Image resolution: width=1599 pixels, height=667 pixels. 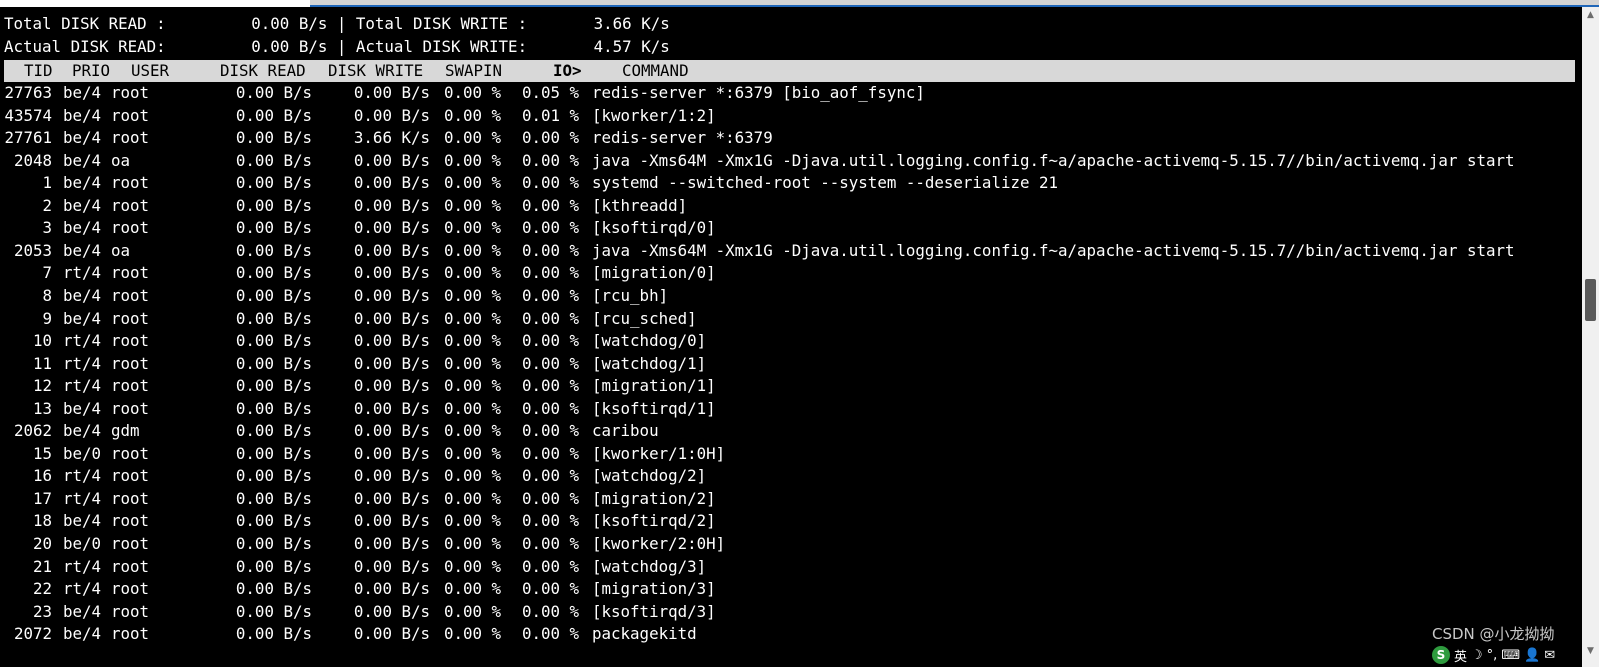 What do you see at coordinates (1549, 655) in the screenshot?
I see `ime-skin-icon: ✉` at bounding box center [1549, 655].